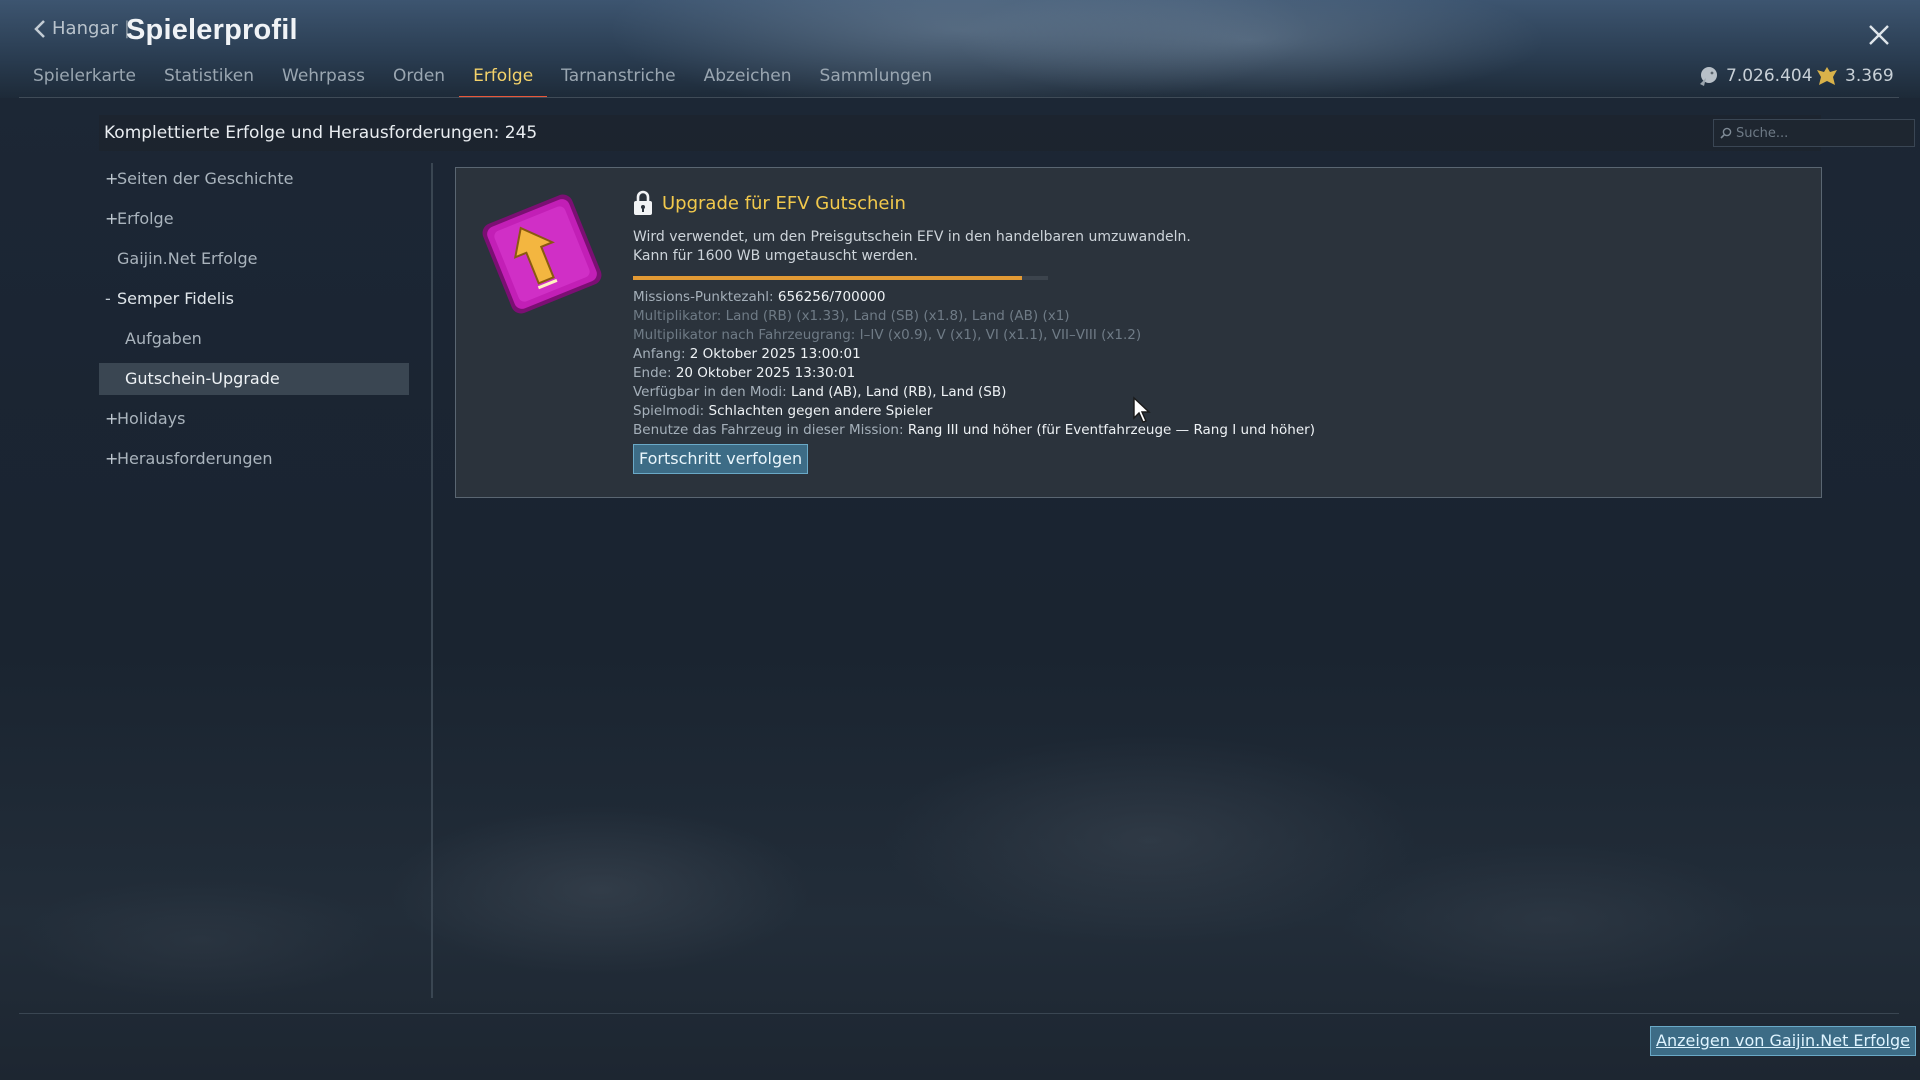 This screenshot has height=1080, width=1920. What do you see at coordinates (618, 81) in the screenshot?
I see `tab-tarnanstriche: Tarnanstriche` at bounding box center [618, 81].